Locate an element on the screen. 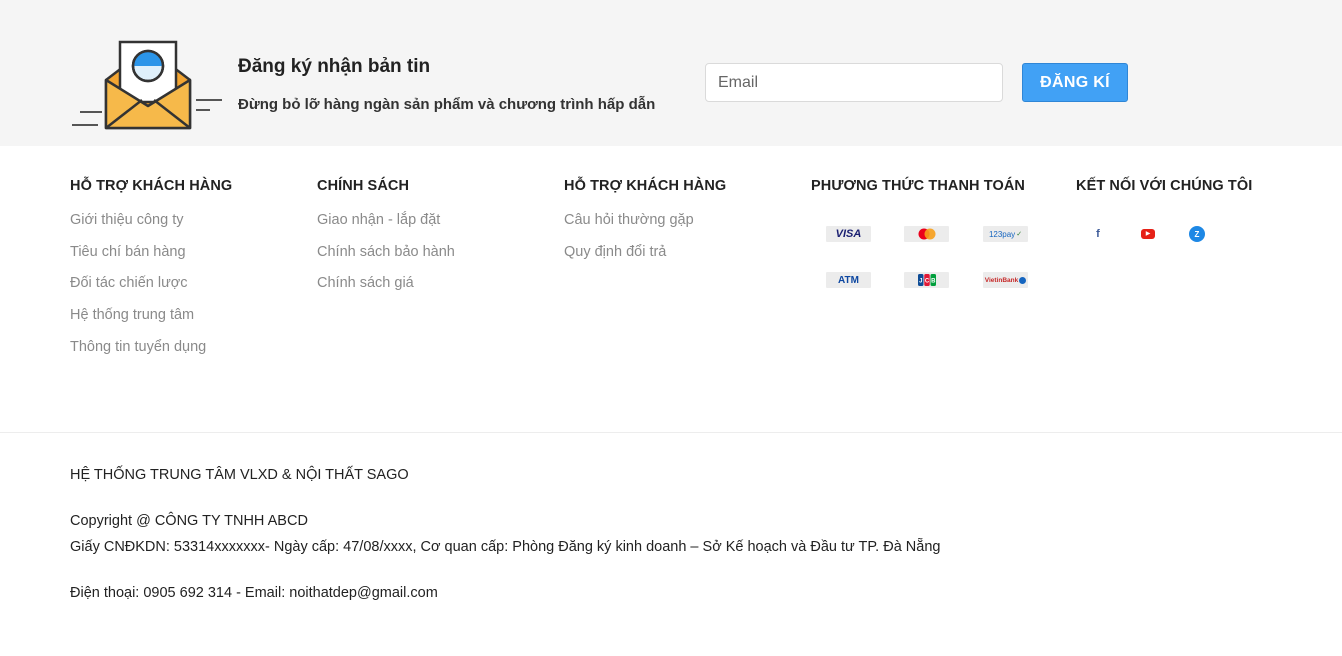 This screenshot has width=1342, height=656. visa-icon: VISA is located at coordinates (848, 234).